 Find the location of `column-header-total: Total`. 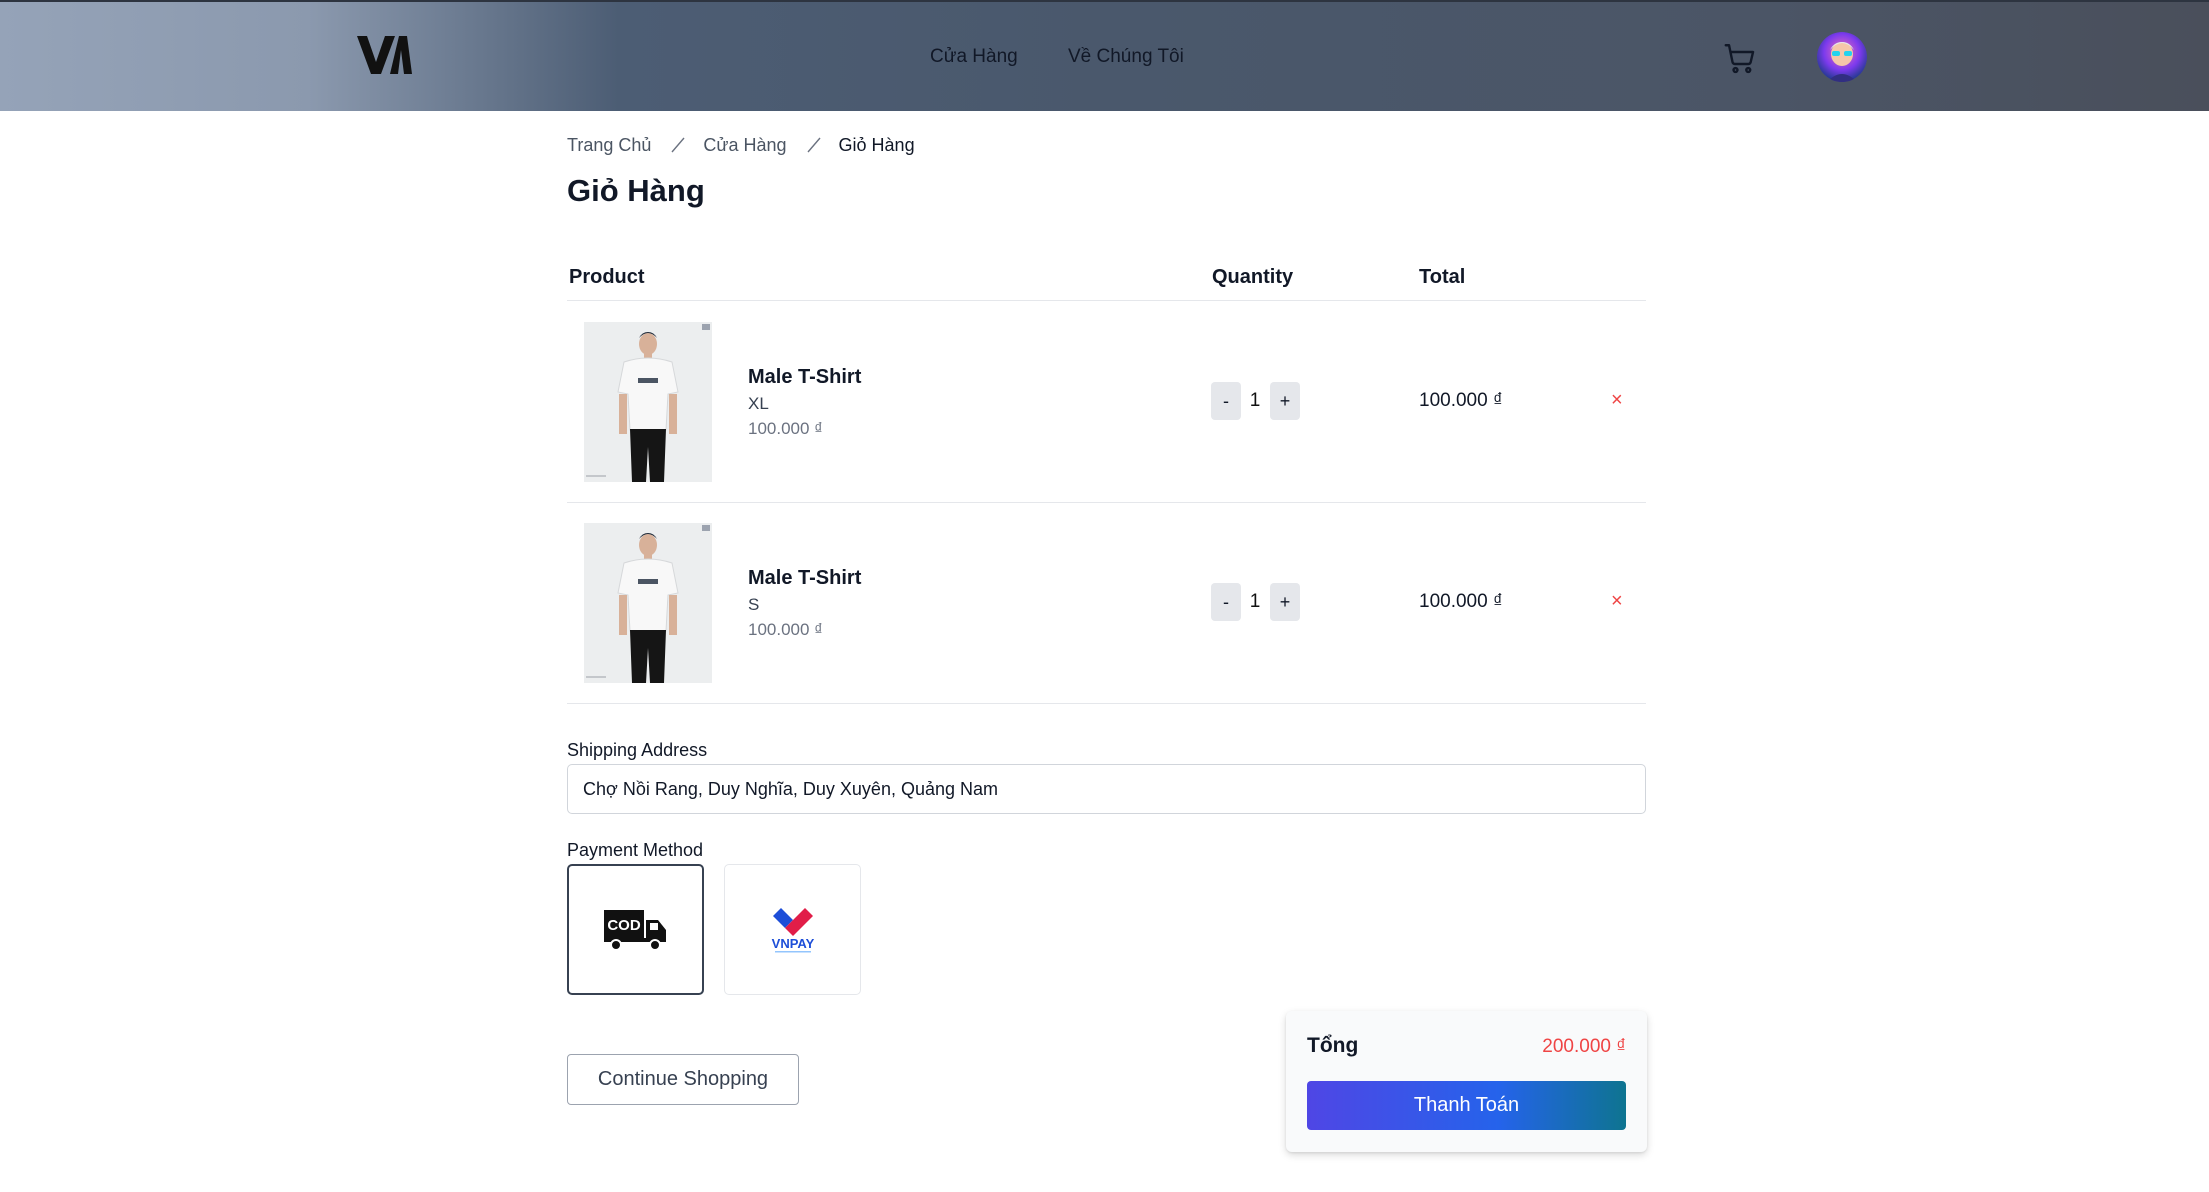

column-header-total: Total is located at coordinates (1442, 277).